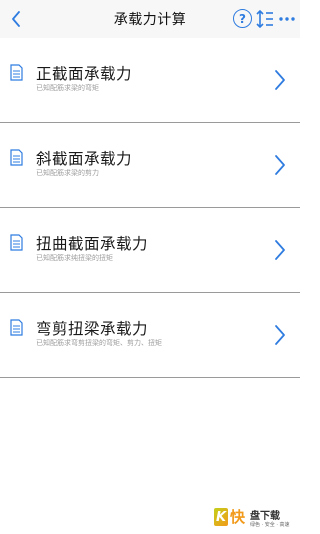 The height and width of the screenshot is (534, 320). Describe the element at coordinates (74, 258) in the screenshot. I see `item-subtitle: 已知配筋求纯扭梁的扭矩` at that location.